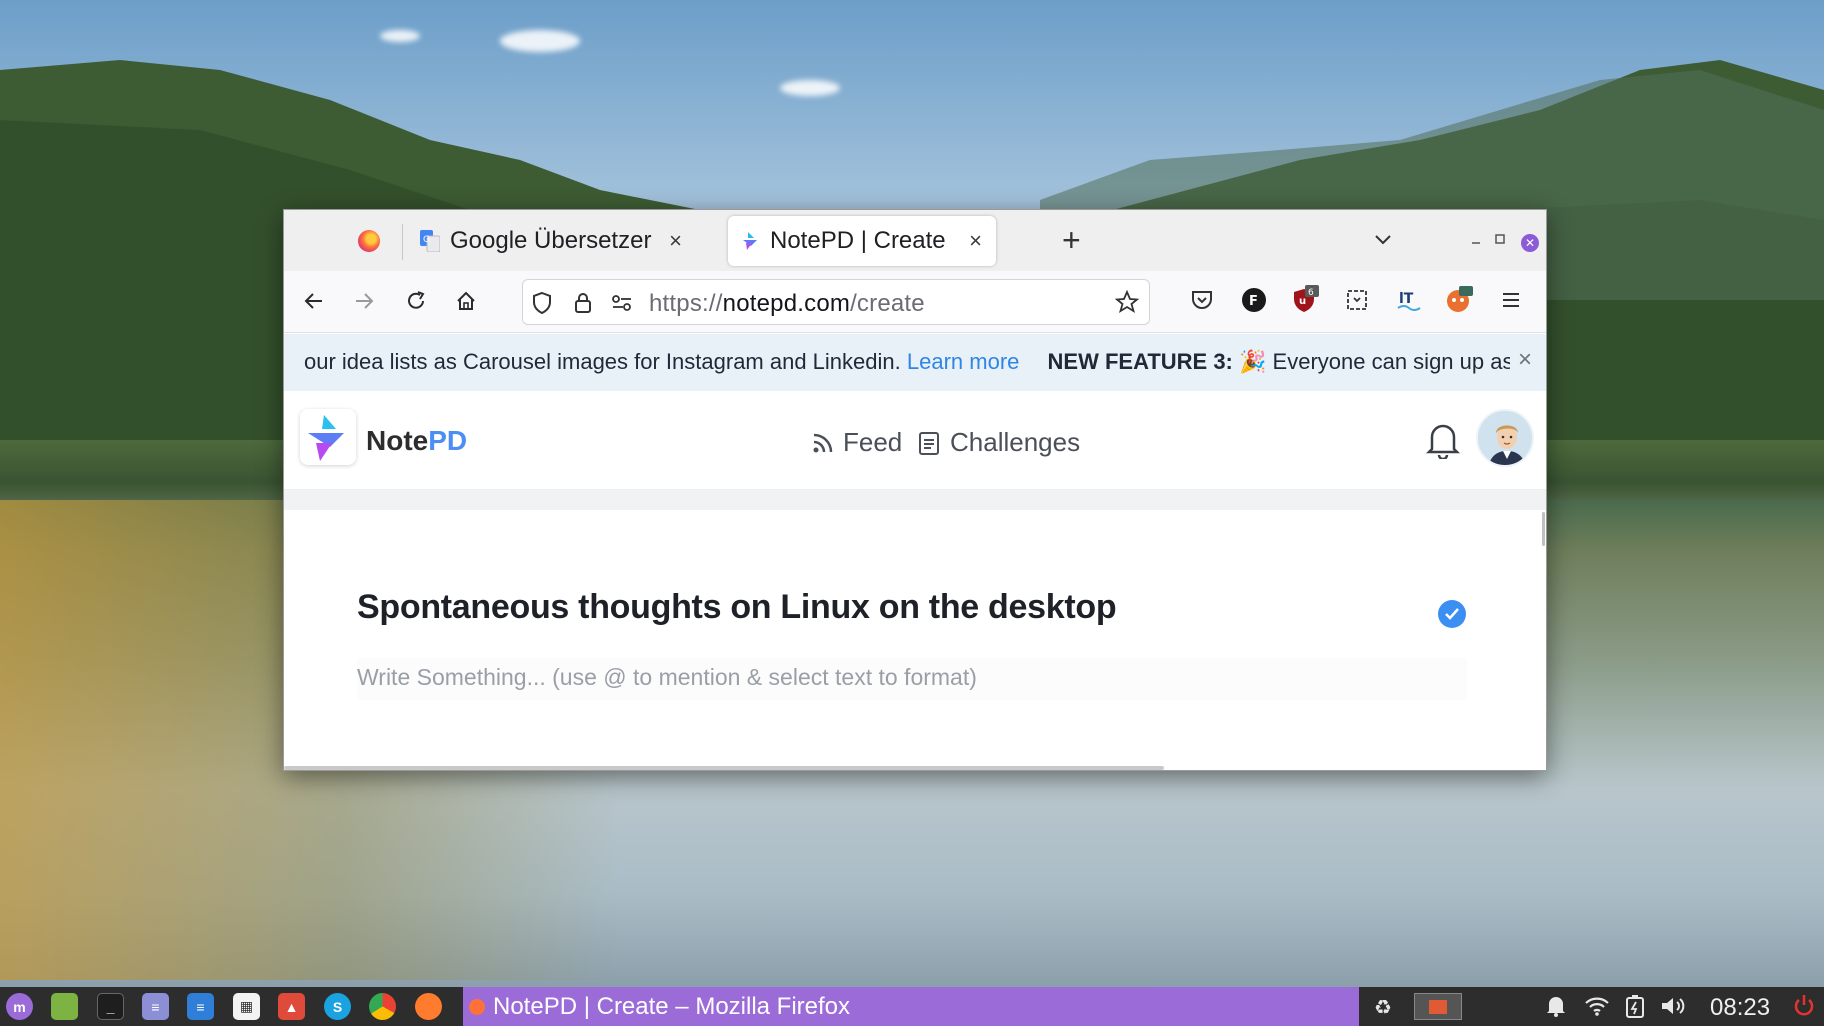 The width and height of the screenshot is (1824, 1026). Describe the element at coordinates (1071, 240) in the screenshot. I see `new-tab-button: +` at that location.